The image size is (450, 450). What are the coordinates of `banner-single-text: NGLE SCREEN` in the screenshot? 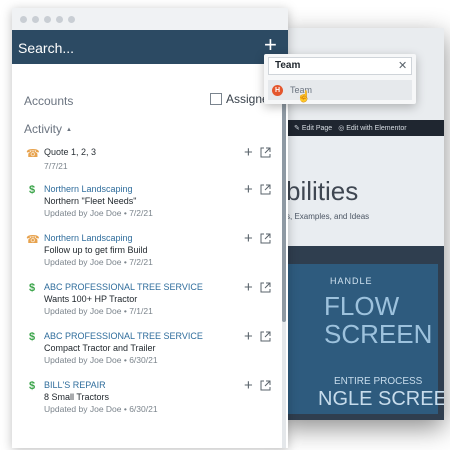 It's located at (381, 399).